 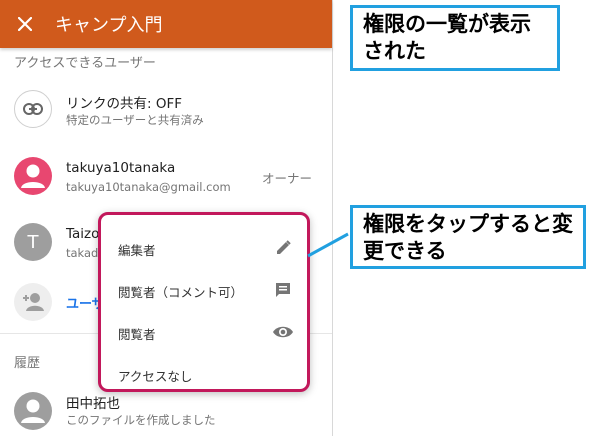 I want to click on second-user-name: Taizo, so click(x=83, y=234).